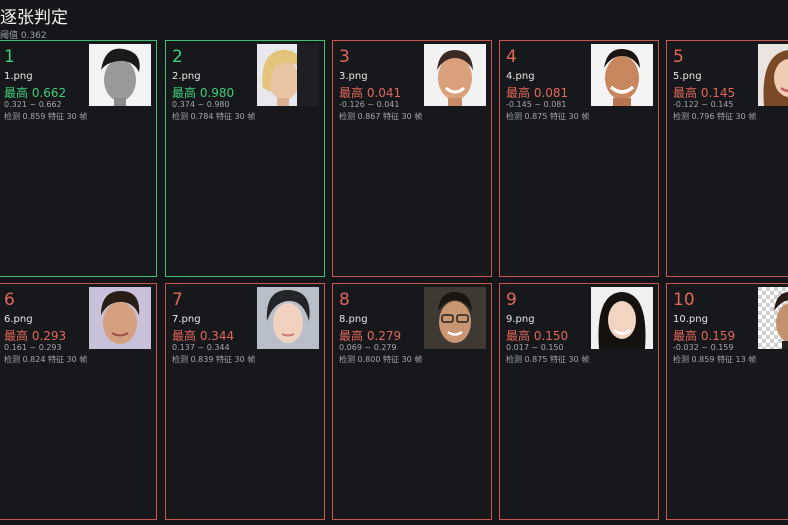 The width and height of the screenshot is (788, 525). What do you see at coordinates (214, 116) in the screenshot?
I see `card-detection-meta: 检测 0.784 特征 30 帧` at bounding box center [214, 116].